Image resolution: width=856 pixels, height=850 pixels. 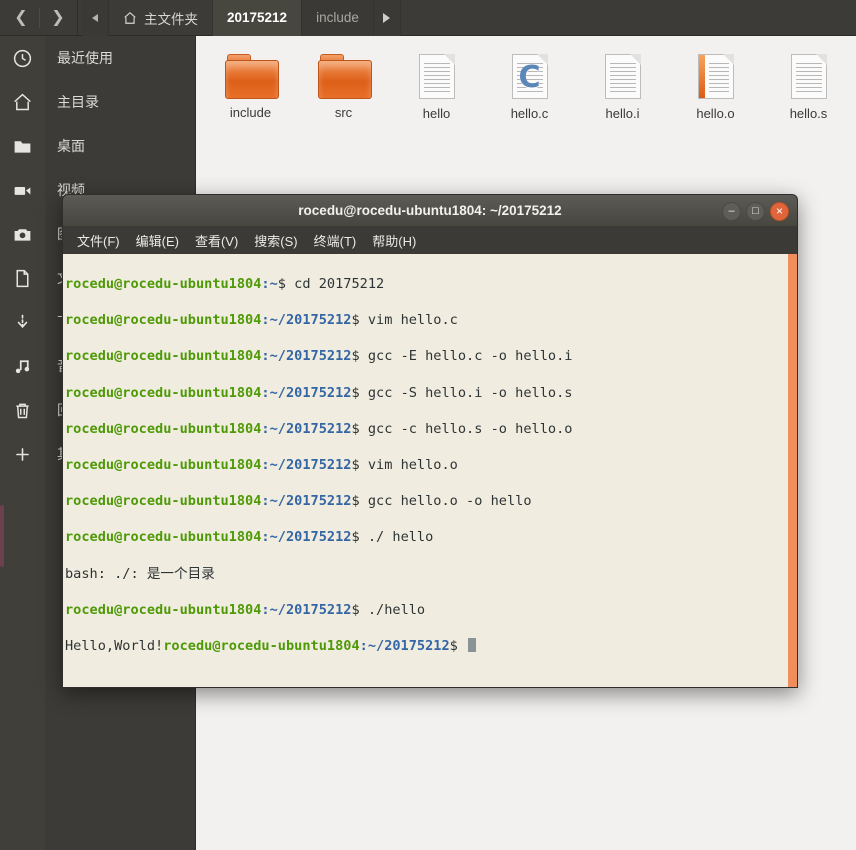 I want to click on terminal-scrollbar, so click(x=792, y=470).